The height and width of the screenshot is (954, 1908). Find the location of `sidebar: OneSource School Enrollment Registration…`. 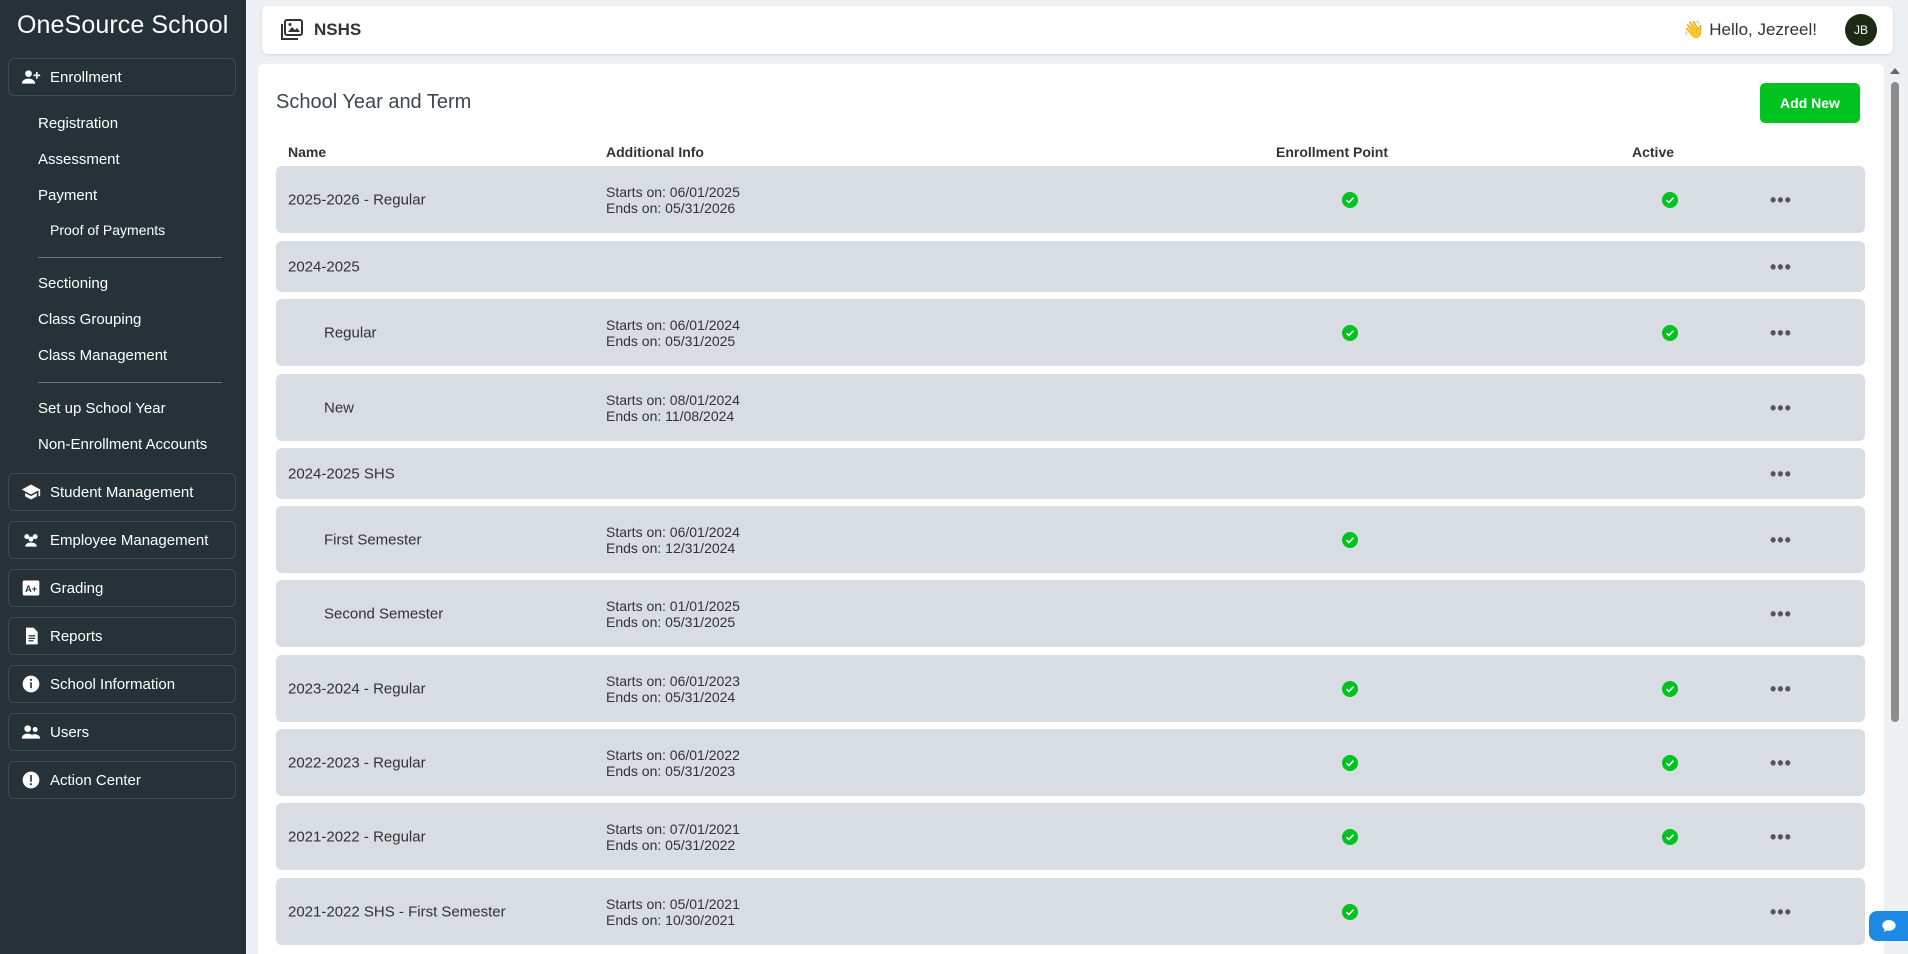

sidebar: OneSource School Enrollment Registration… is located at coordinates (123, 477).